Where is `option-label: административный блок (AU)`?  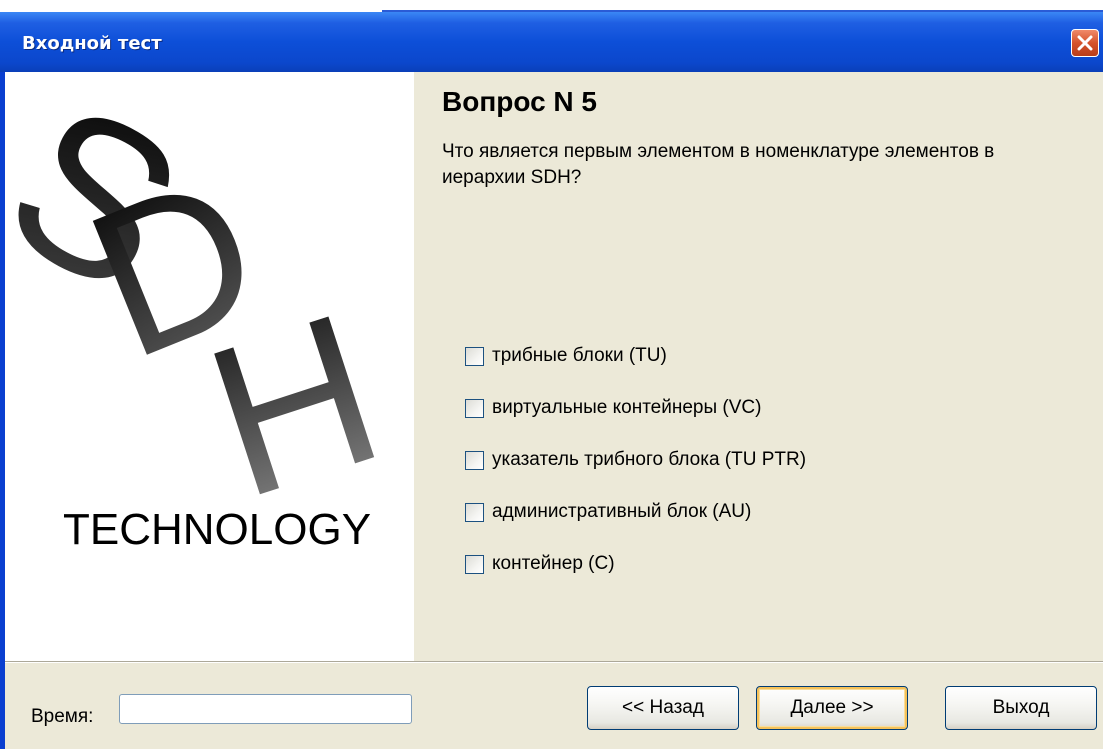
option-label: административный блок (AU) is located at coordinates (622, 511).